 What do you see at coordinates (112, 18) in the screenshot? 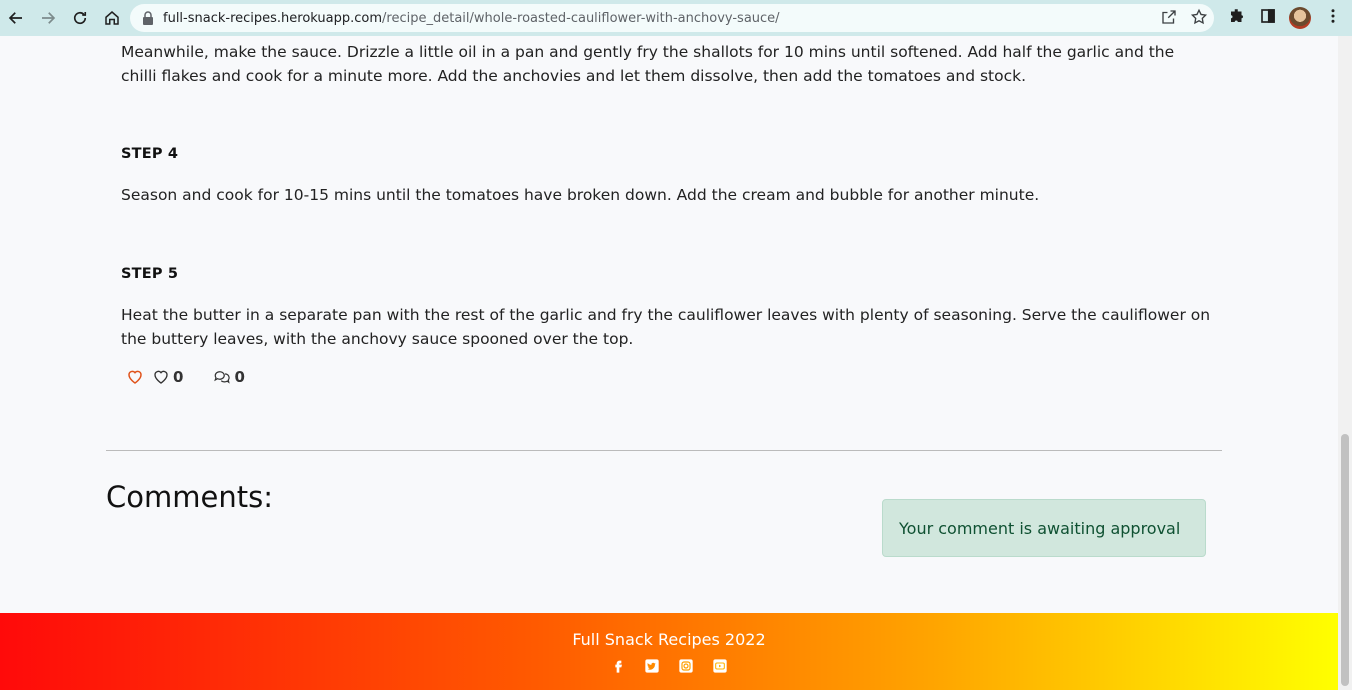
I see `home-icon` at bounding box center [112, 18].